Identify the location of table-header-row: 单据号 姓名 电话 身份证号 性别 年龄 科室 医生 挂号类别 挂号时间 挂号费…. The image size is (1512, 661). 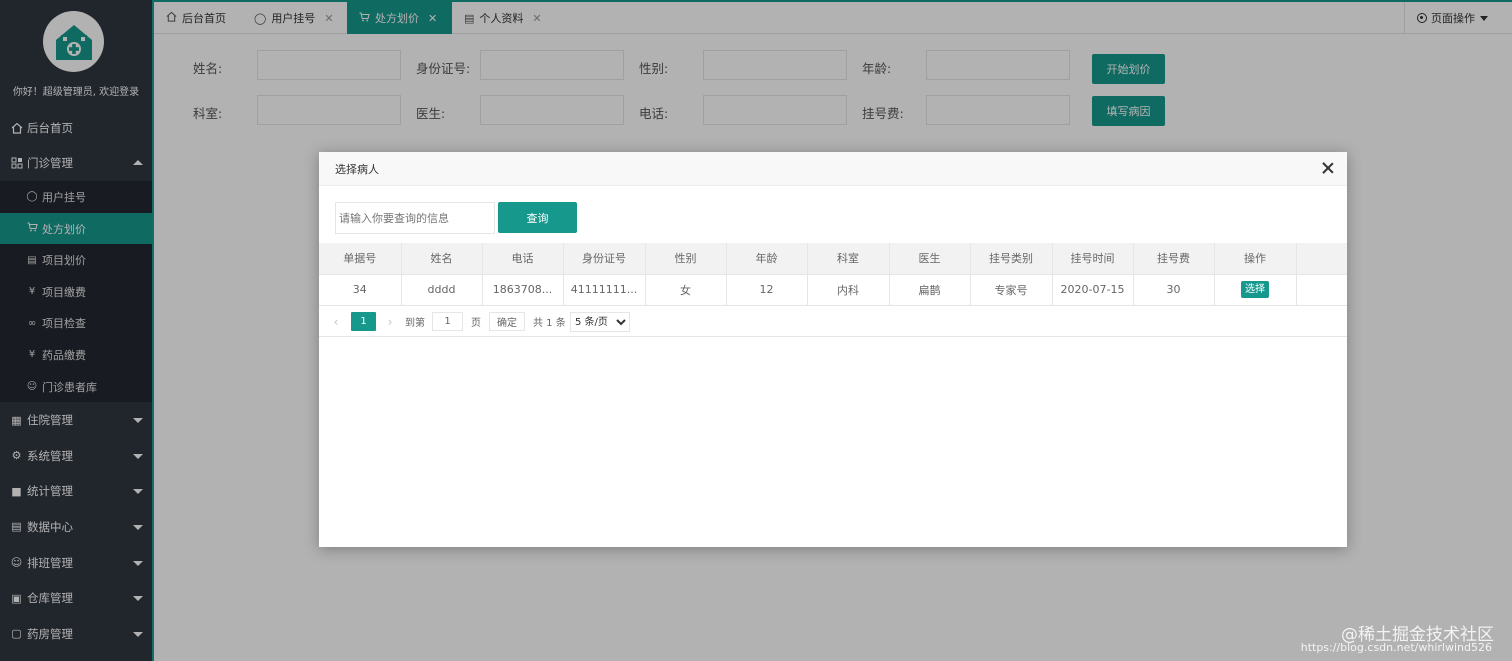
(833, 259).